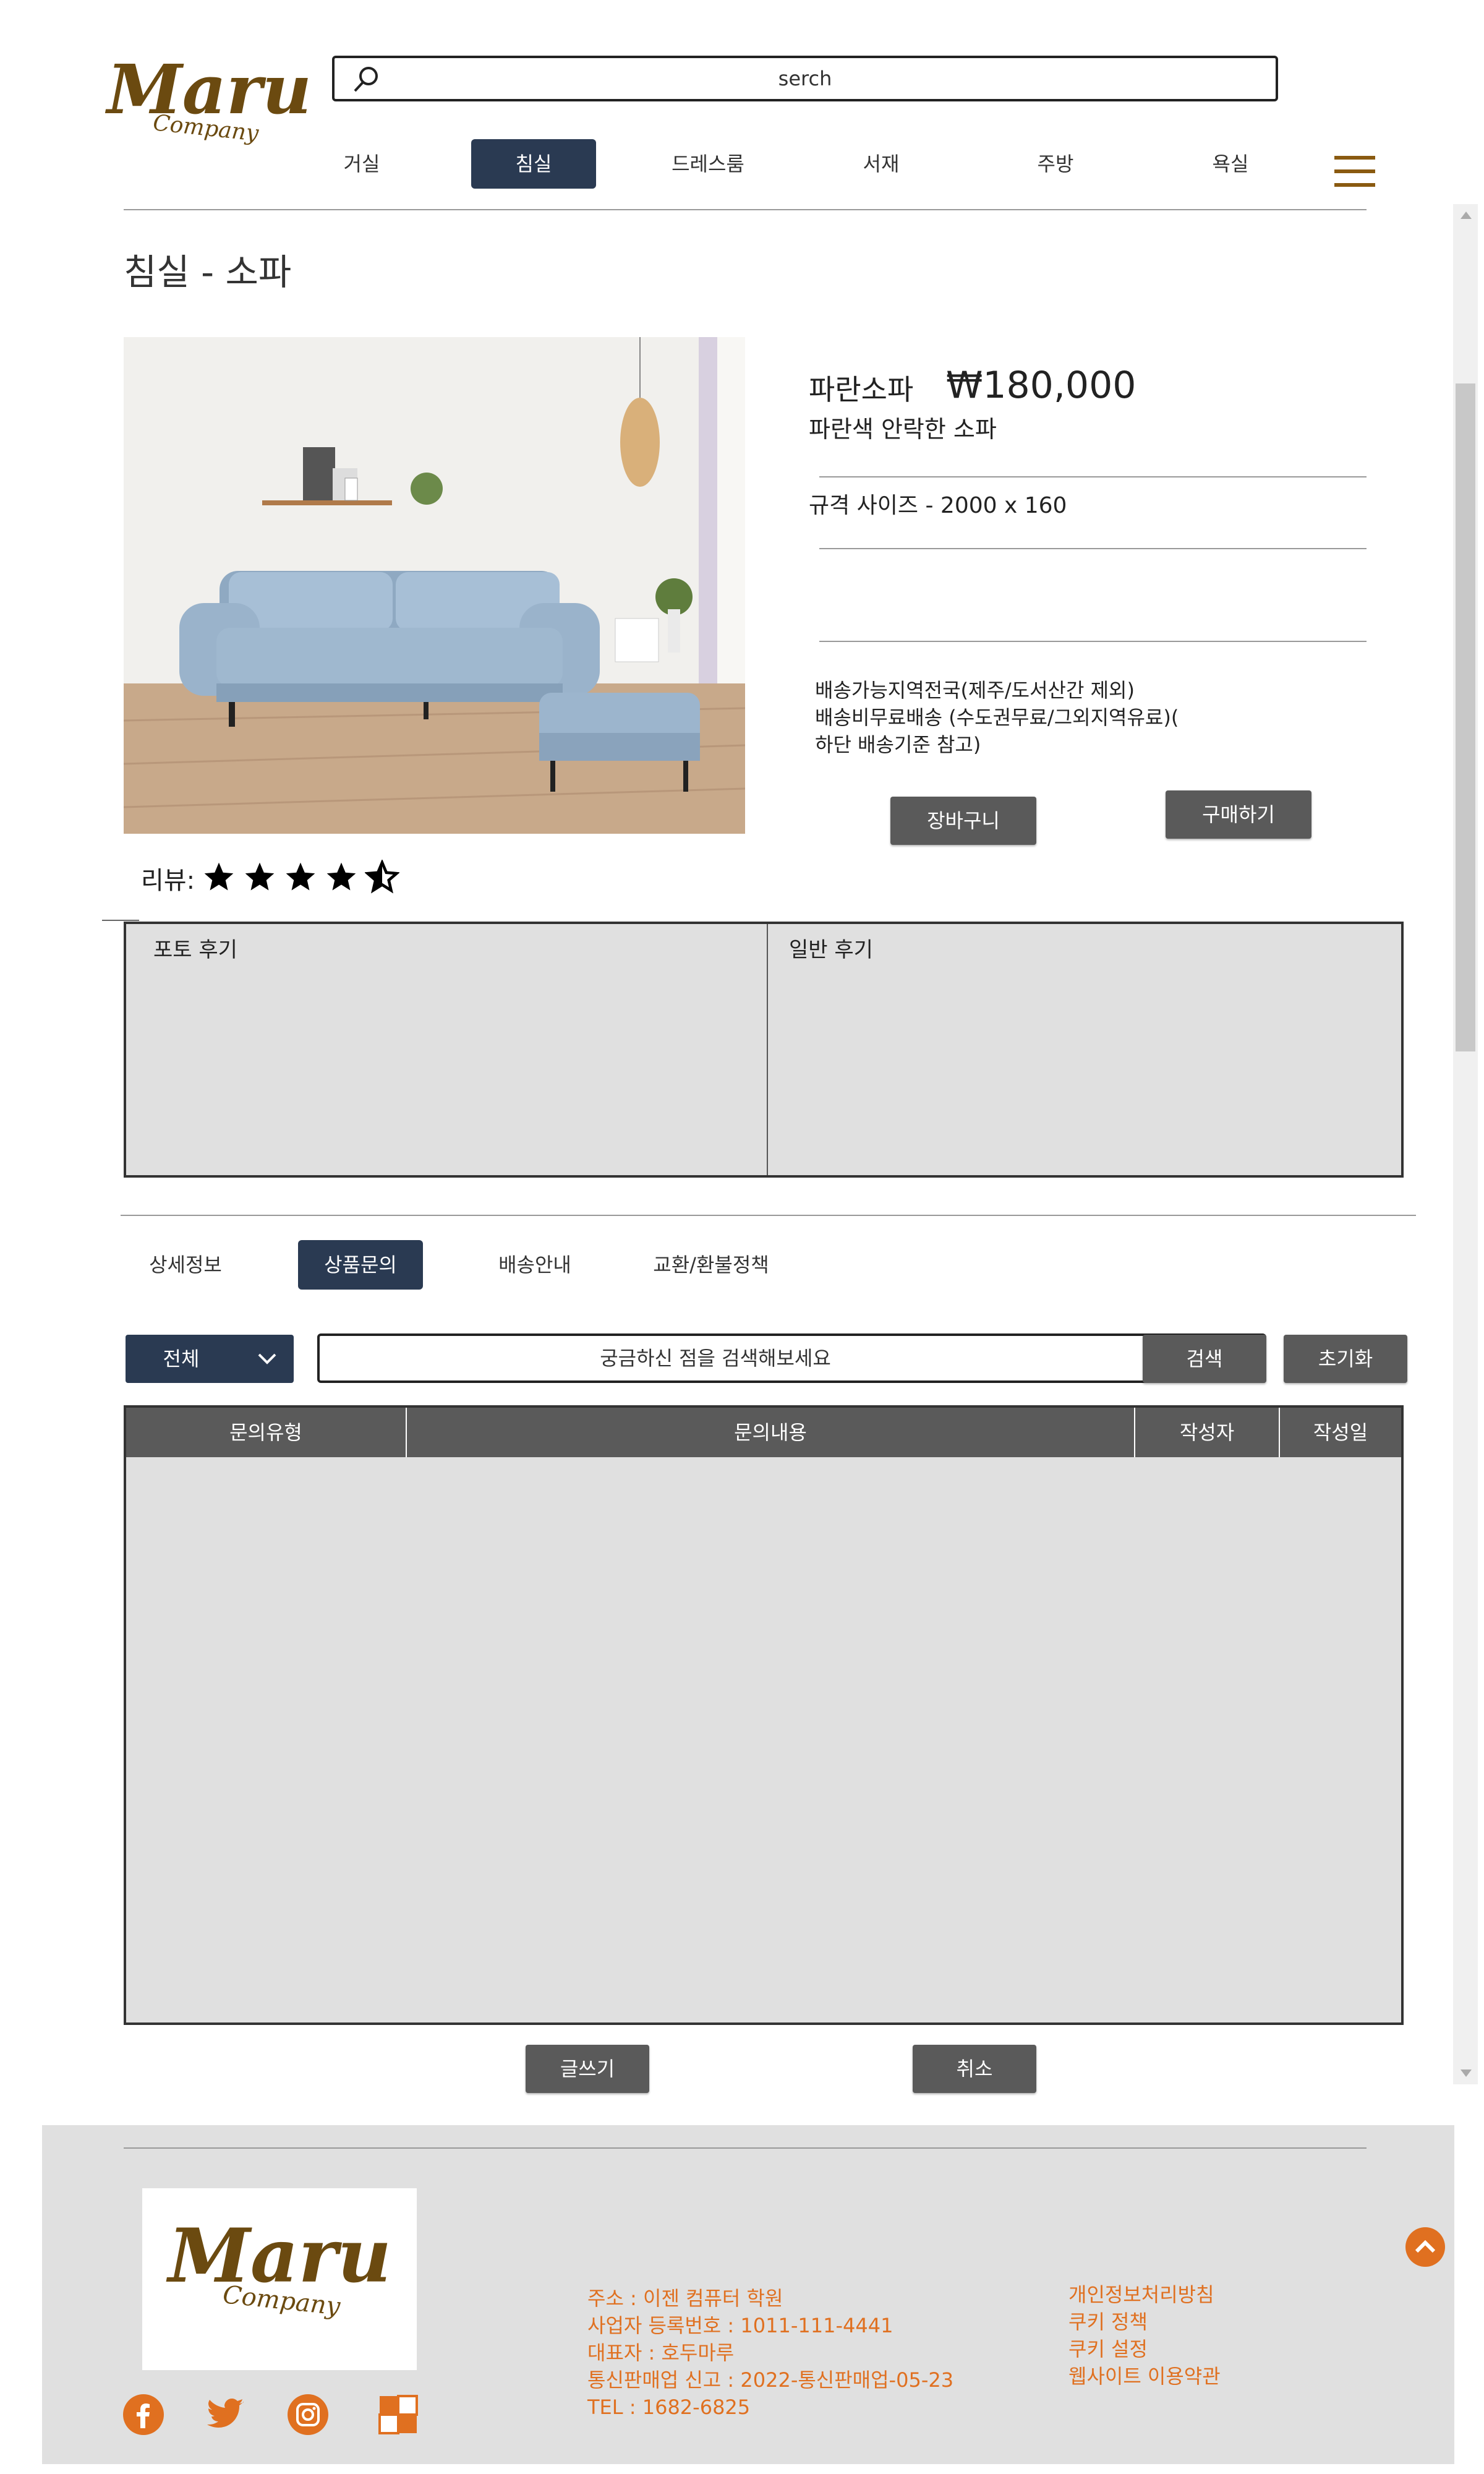 This screenshot has height=2474, width=1484. Describe the element at coordinates (1354, 172) in the screenshot. I see `hamburger-menu-icon` at that location.